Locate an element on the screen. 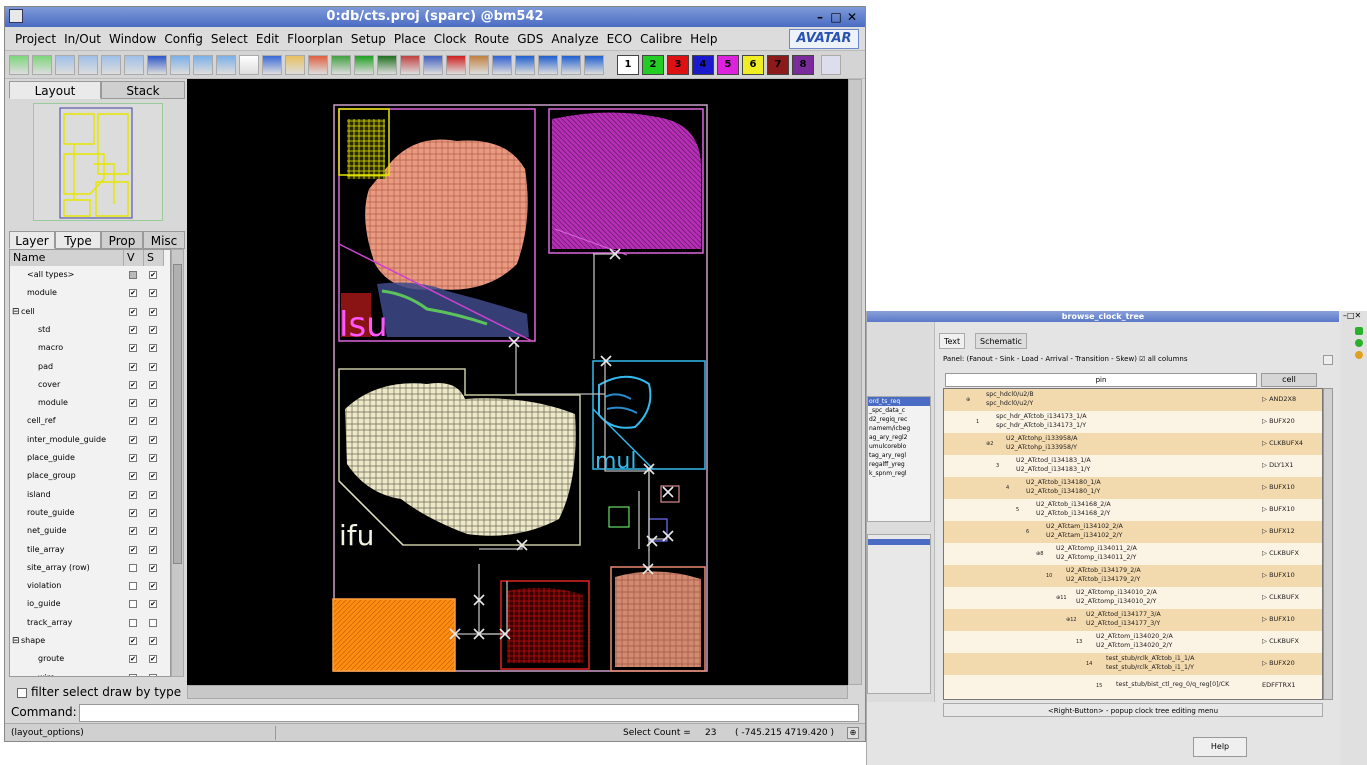 This screenshot has height=765, width=1367. tree-level-marker: ⊕2 is located at coordinates (989, 444).